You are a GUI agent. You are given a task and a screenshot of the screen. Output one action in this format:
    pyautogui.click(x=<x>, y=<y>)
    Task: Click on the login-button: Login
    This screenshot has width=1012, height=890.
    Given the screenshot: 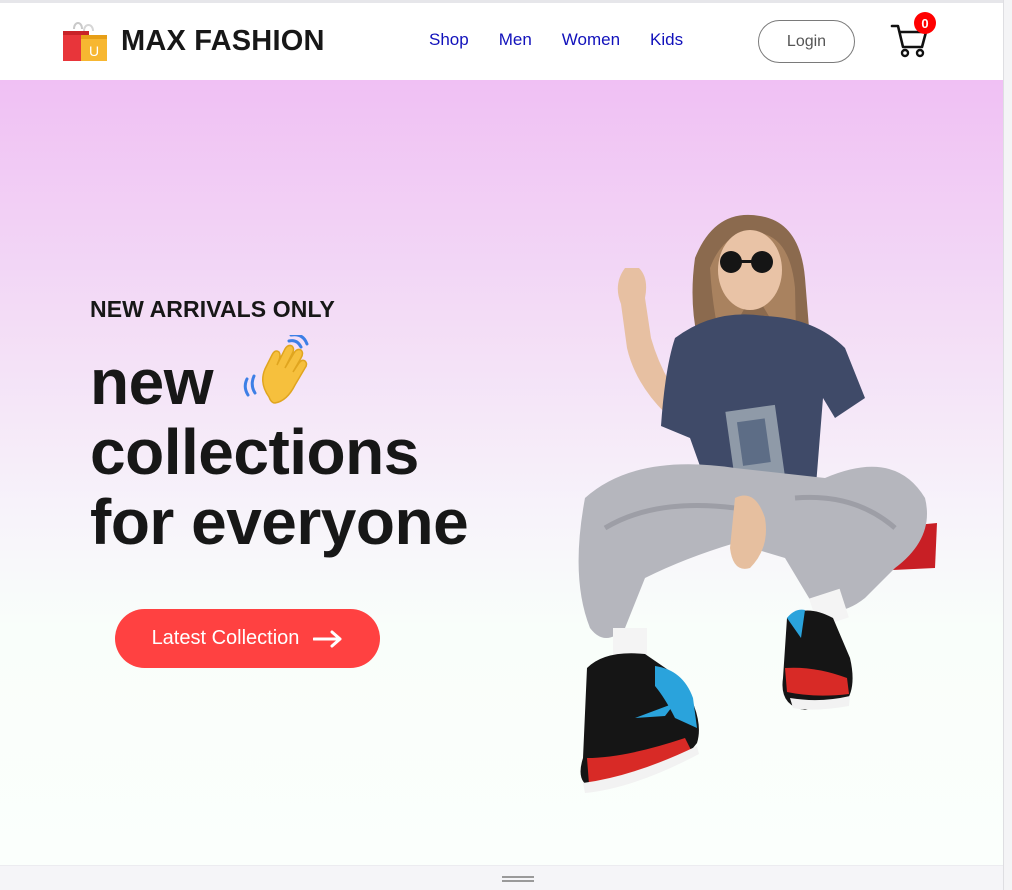 What is the action you would take?
    pyautogui.click(x=806, y=41)
    